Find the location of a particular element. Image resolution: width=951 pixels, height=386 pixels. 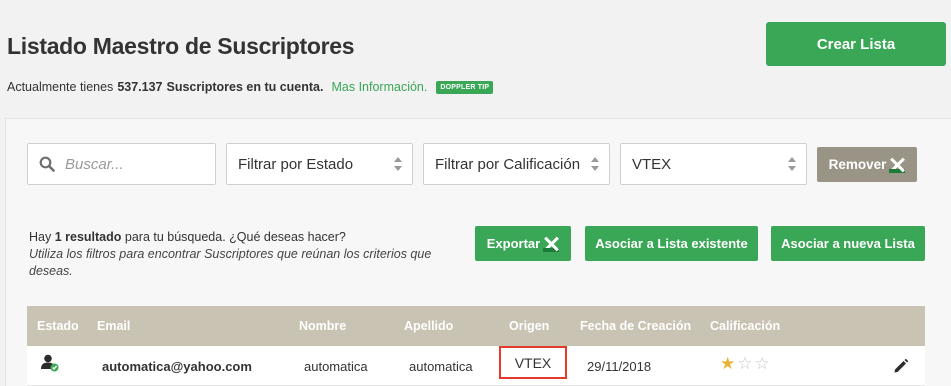

remove-filters-button: Remover is located at coordinates (867, 164).